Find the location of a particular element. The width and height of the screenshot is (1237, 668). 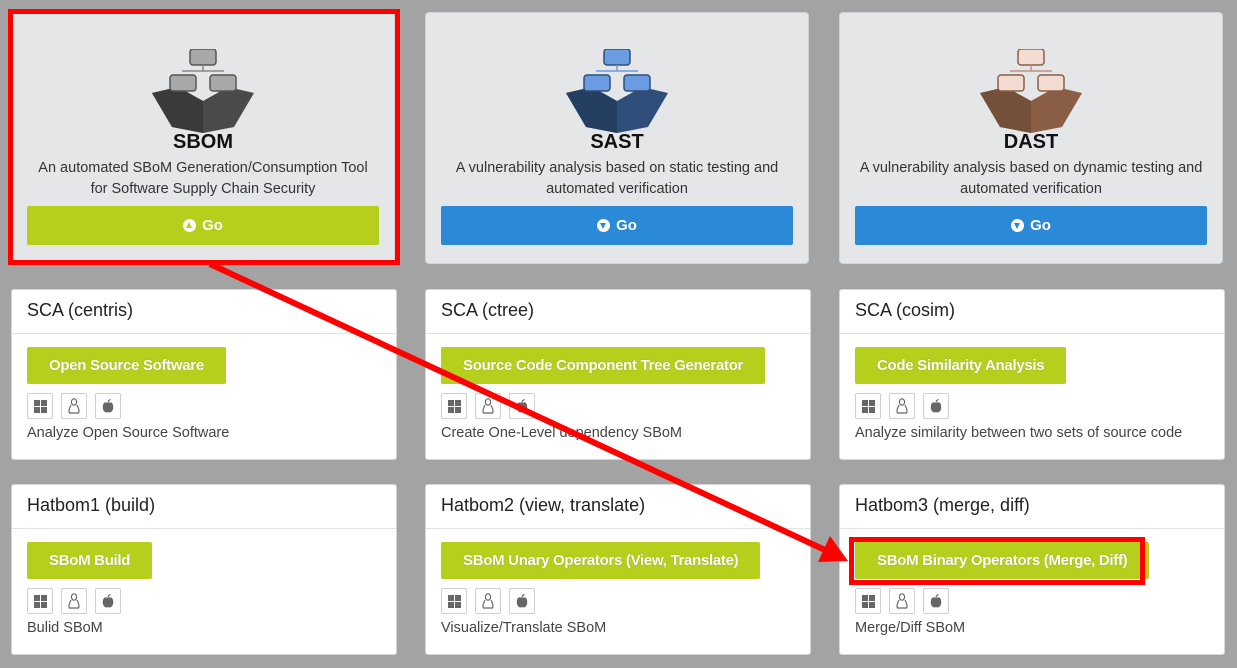

sbom-build-button: SBoM Build is located at coordinates (90, 560).